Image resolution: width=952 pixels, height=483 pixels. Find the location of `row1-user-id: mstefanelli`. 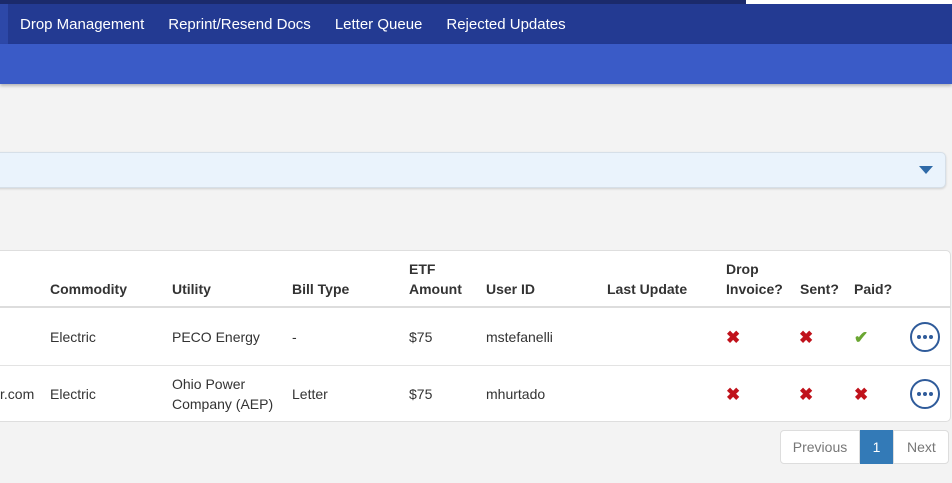

row1-user-id: mstefanelli is located at coordinates (519, 337).